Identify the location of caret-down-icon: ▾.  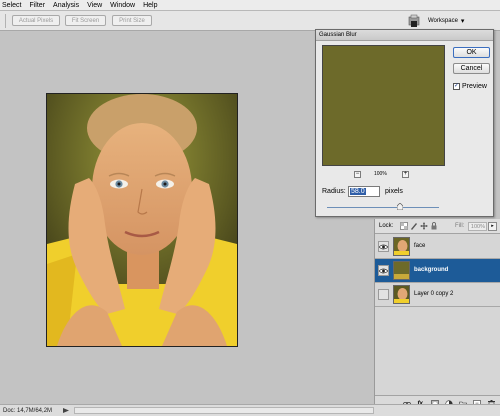
(462, 21).